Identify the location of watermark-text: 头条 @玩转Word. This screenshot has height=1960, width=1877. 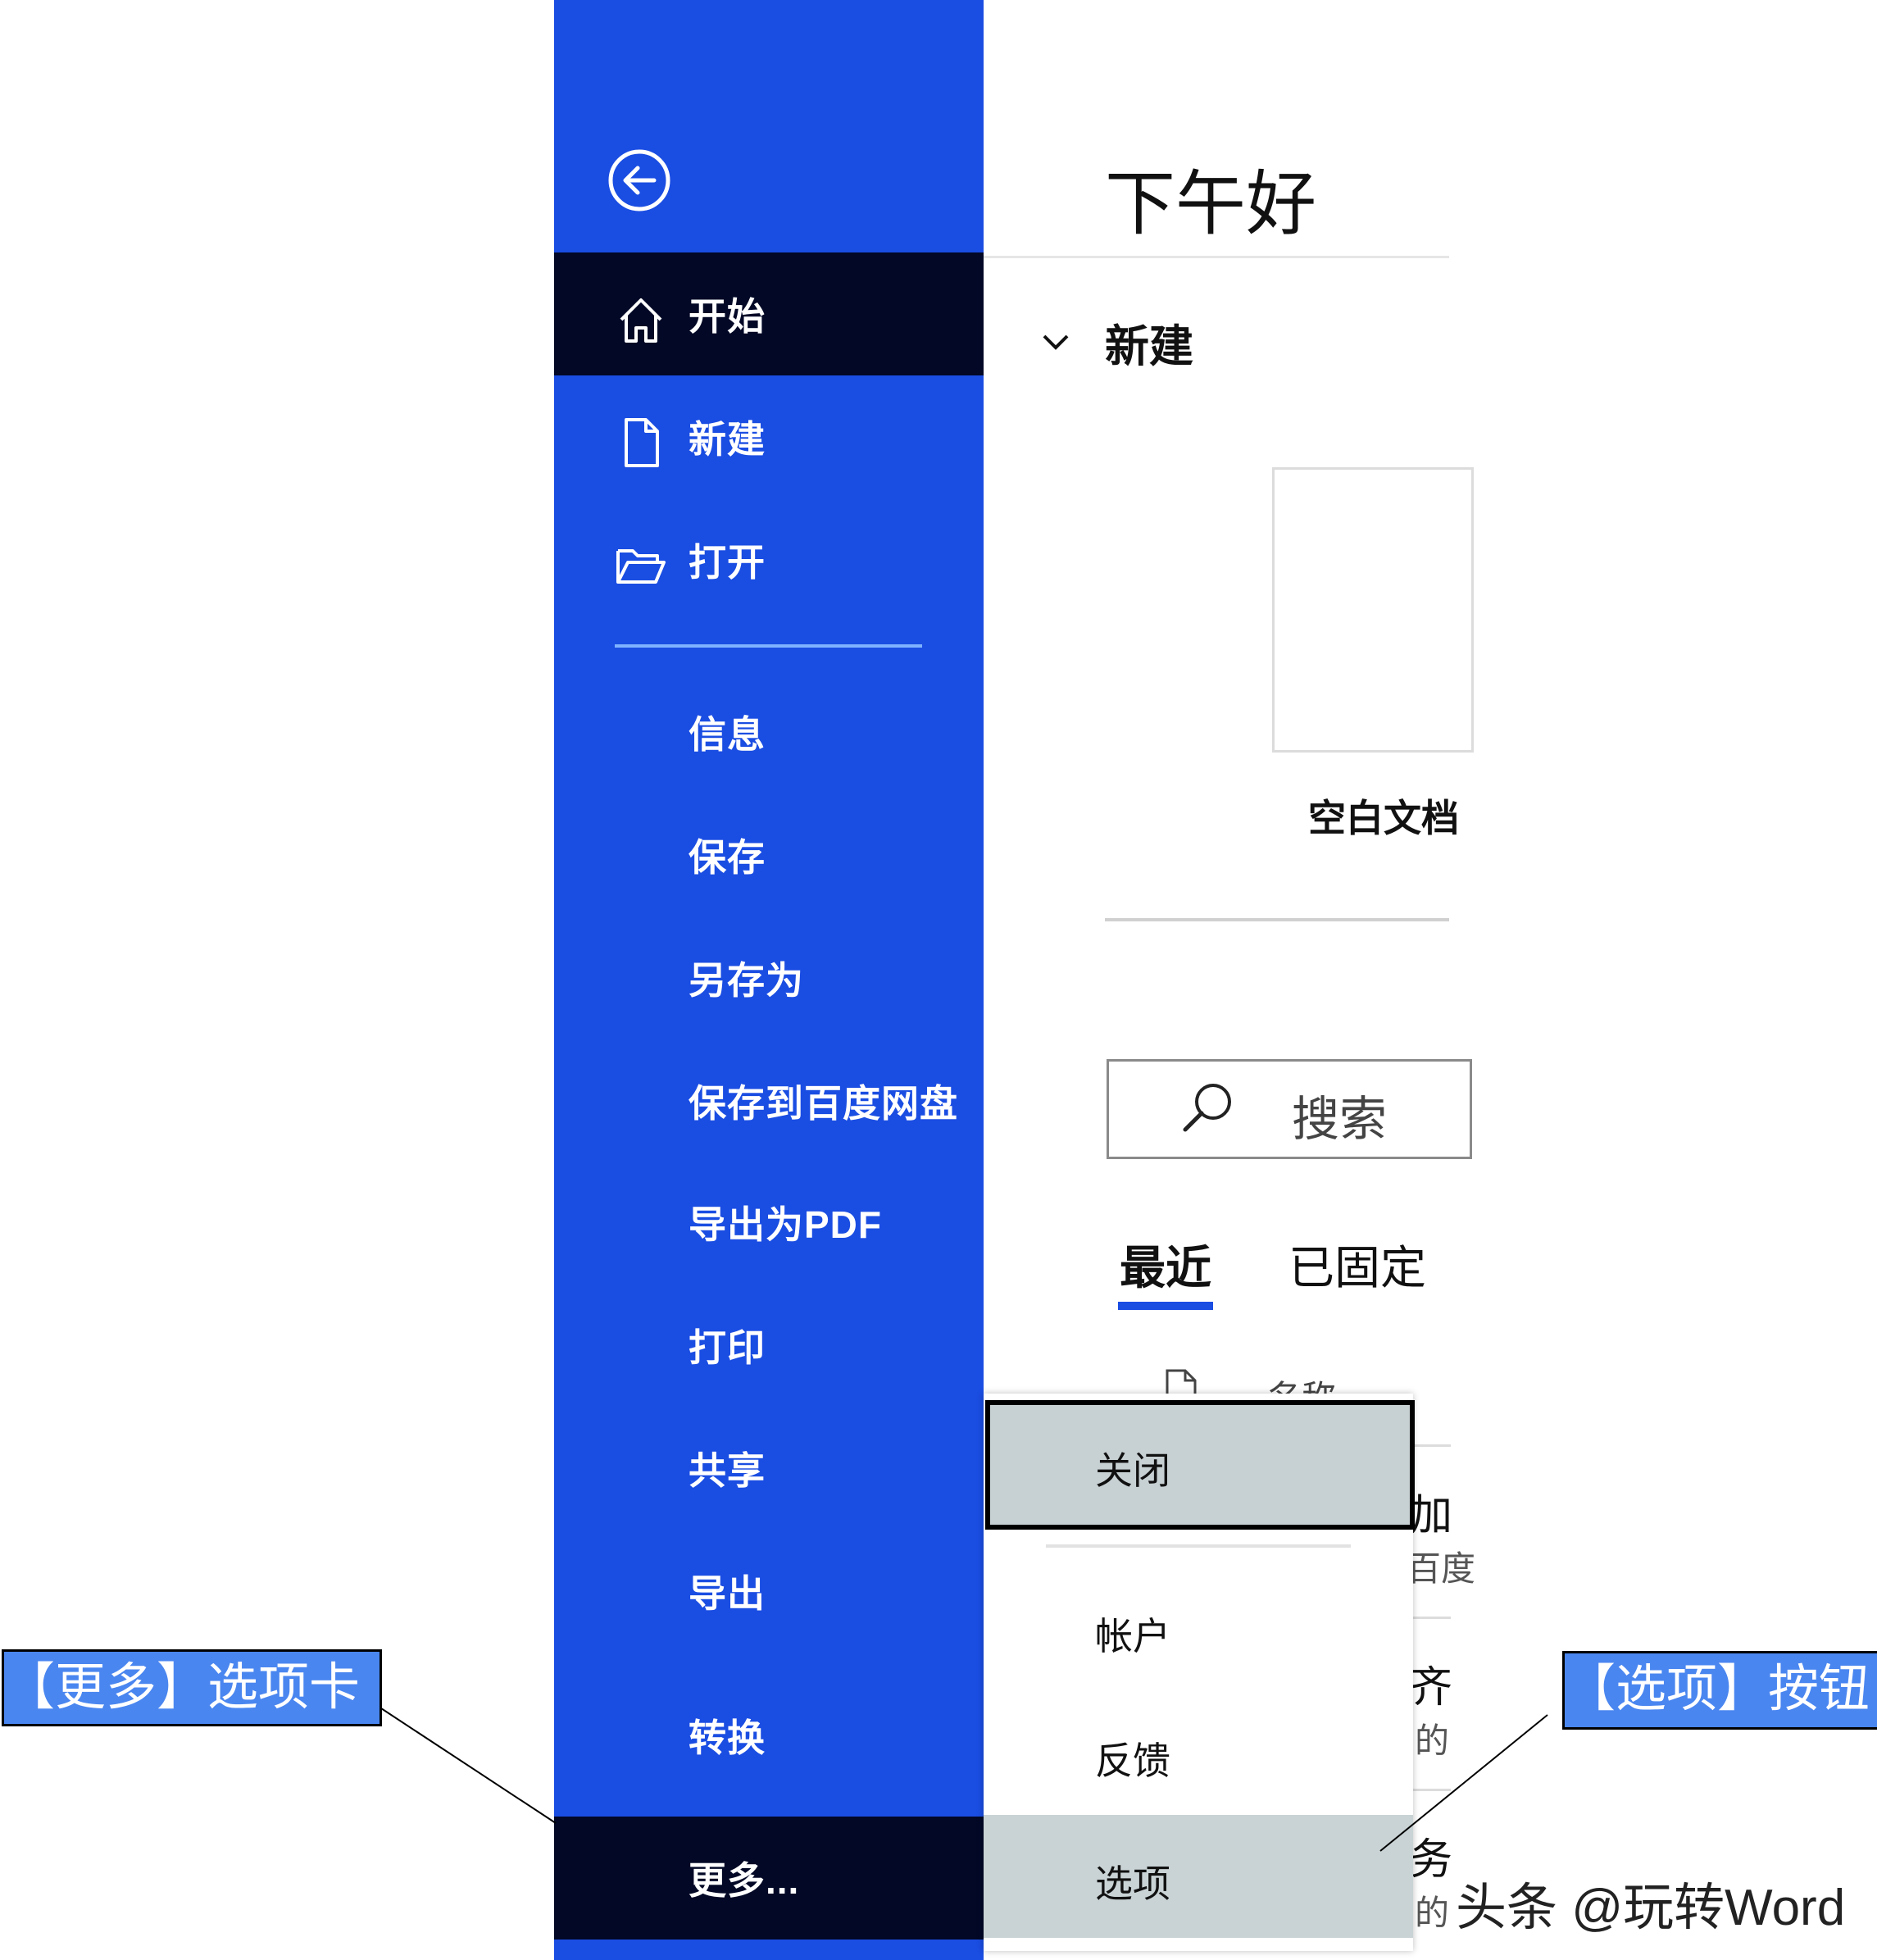
(1651, 1908).